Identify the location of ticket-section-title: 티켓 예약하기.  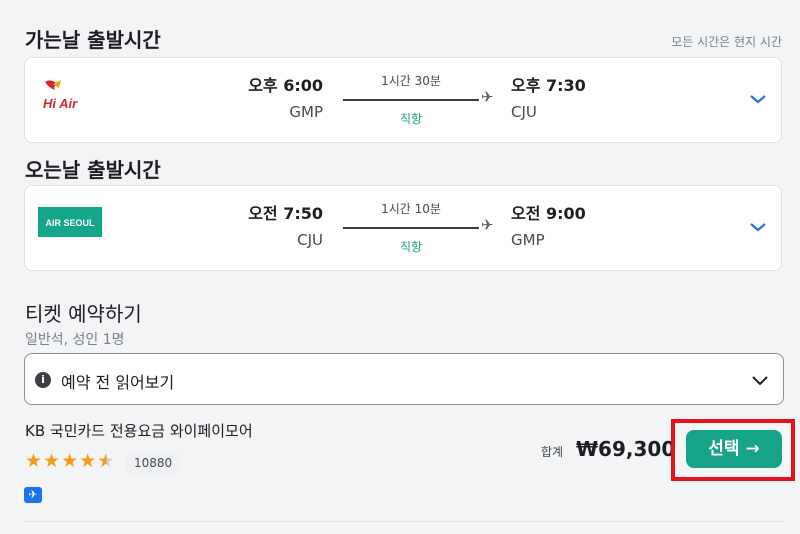
(83, 314).